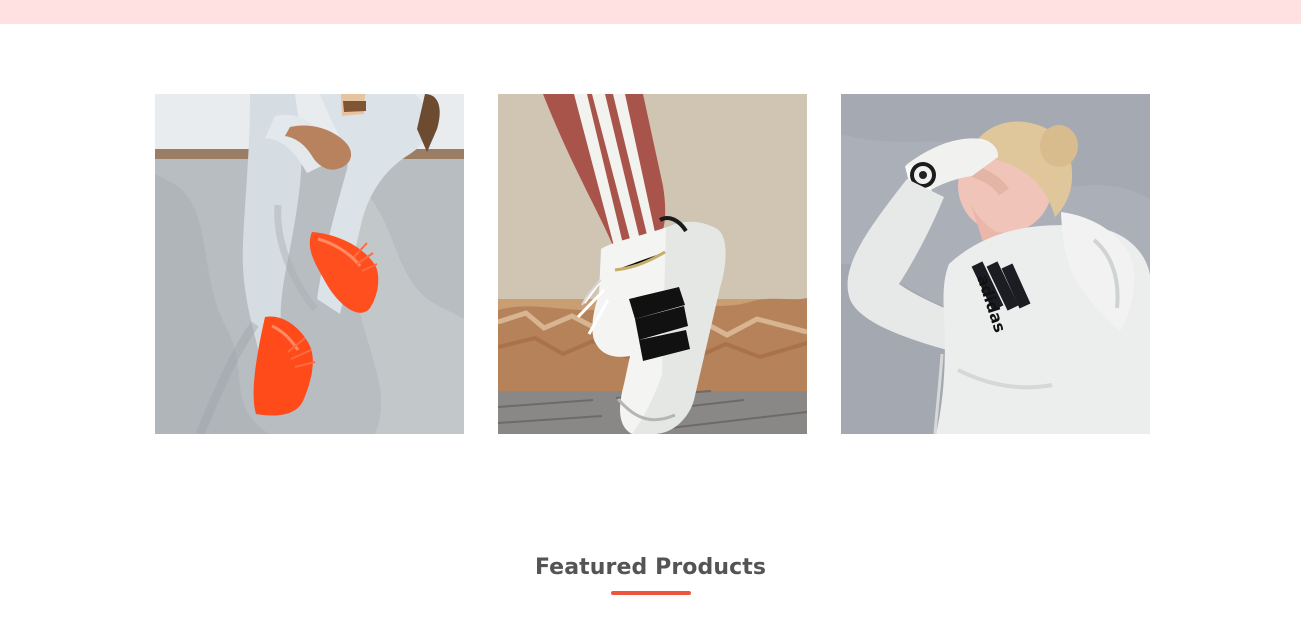 This screenshot has width=1301, height=636. What do you see at coordinates (650, 12) in the screenshot?
I see `top-promo-band` at bounding box center [650, 12].